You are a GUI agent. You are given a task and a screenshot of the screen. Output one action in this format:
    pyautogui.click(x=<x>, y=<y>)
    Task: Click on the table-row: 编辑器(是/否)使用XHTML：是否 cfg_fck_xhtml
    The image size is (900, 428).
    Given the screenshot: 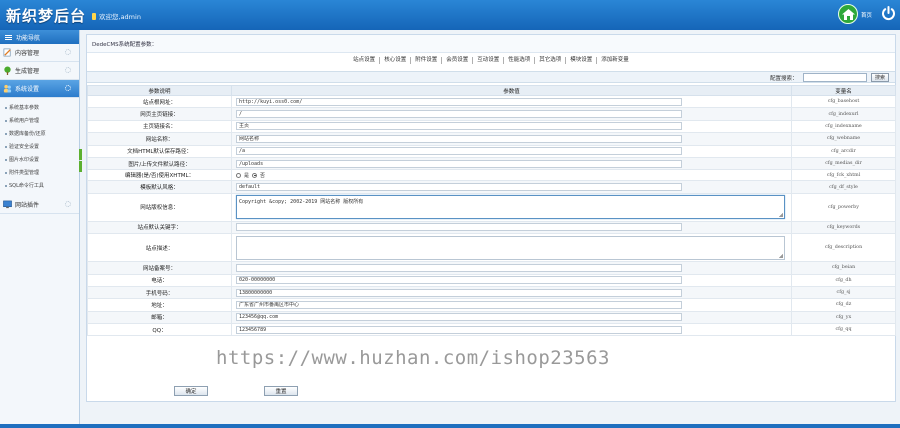 What is the action you would take?
    pyautogui.click(x=491, y=175)
    